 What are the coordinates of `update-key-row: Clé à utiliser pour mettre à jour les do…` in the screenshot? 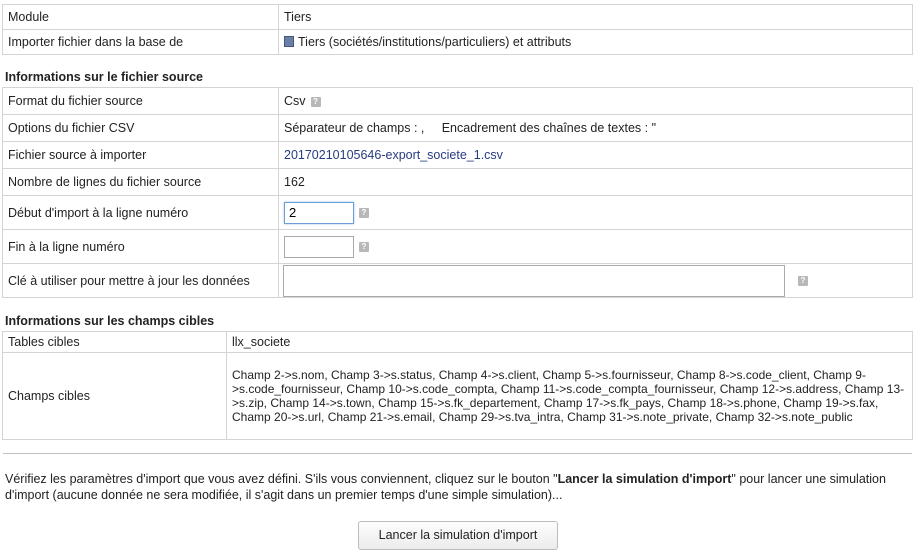 It's located at (457, 280).